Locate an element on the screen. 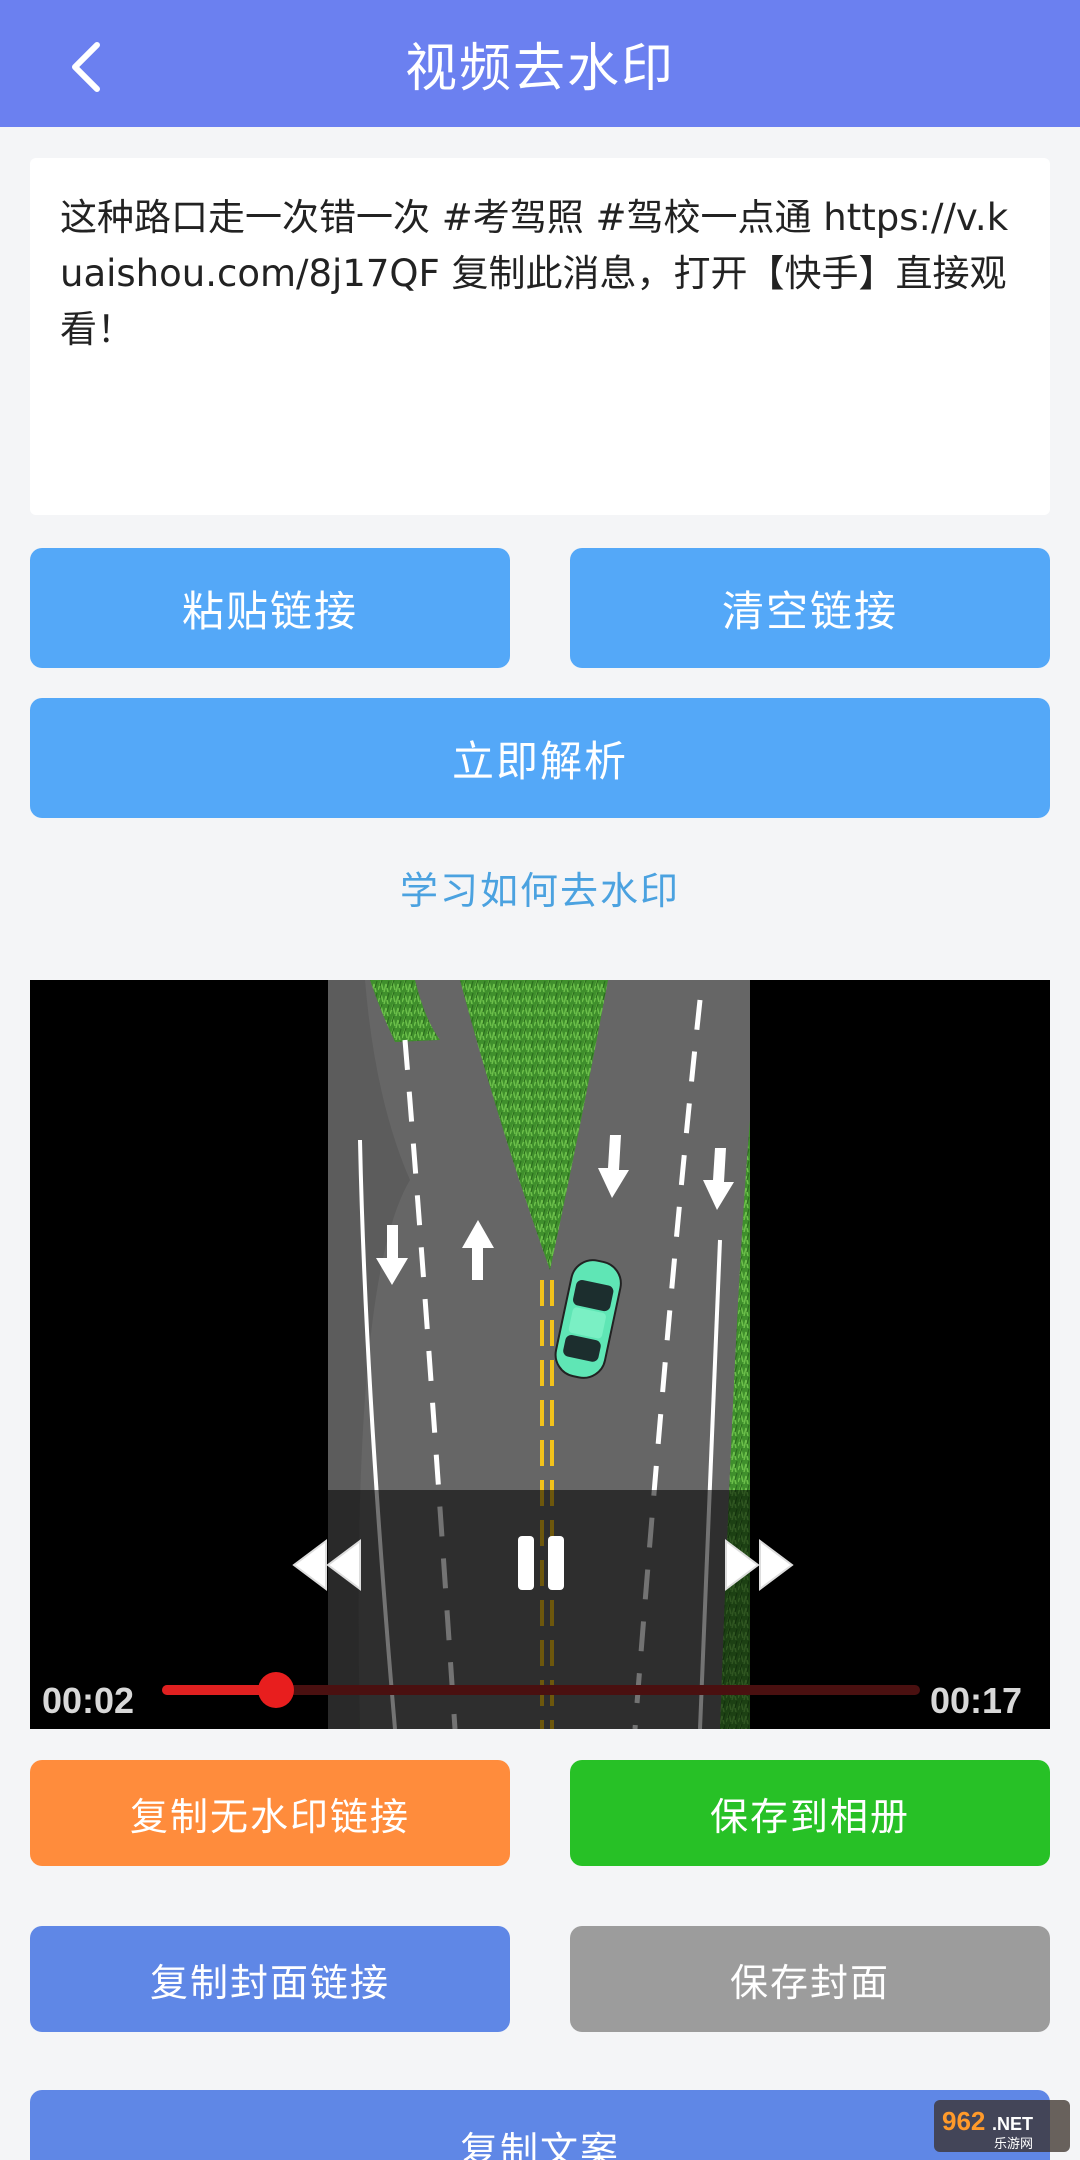 The height and width of the screenshot is (2160, 1080). site-watermark-logo: 962 .NET 乐游网 is located at coordinates (1002, 2126).